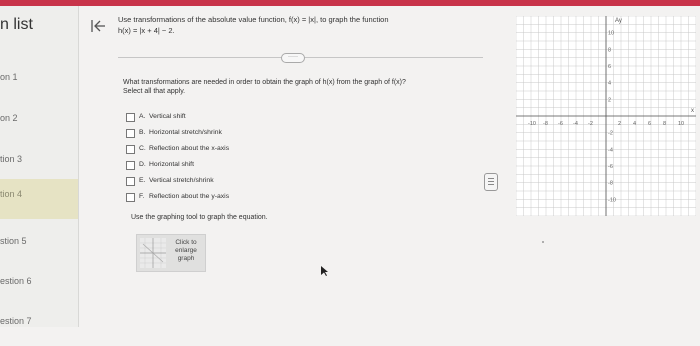 The image size is (700, 346). What do you see at coordinates (146, 30) in the screenshot?
I see `function-expression: h(x) = |x + 4| − 2.` at bounding box center [146, 30].